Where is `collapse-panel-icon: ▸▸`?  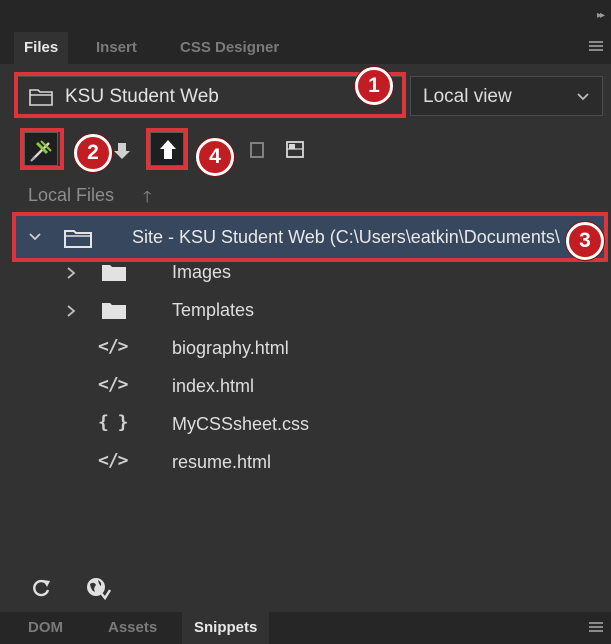 collapse-panel-icon: ▸▸ is located at coordinates (601, 15).